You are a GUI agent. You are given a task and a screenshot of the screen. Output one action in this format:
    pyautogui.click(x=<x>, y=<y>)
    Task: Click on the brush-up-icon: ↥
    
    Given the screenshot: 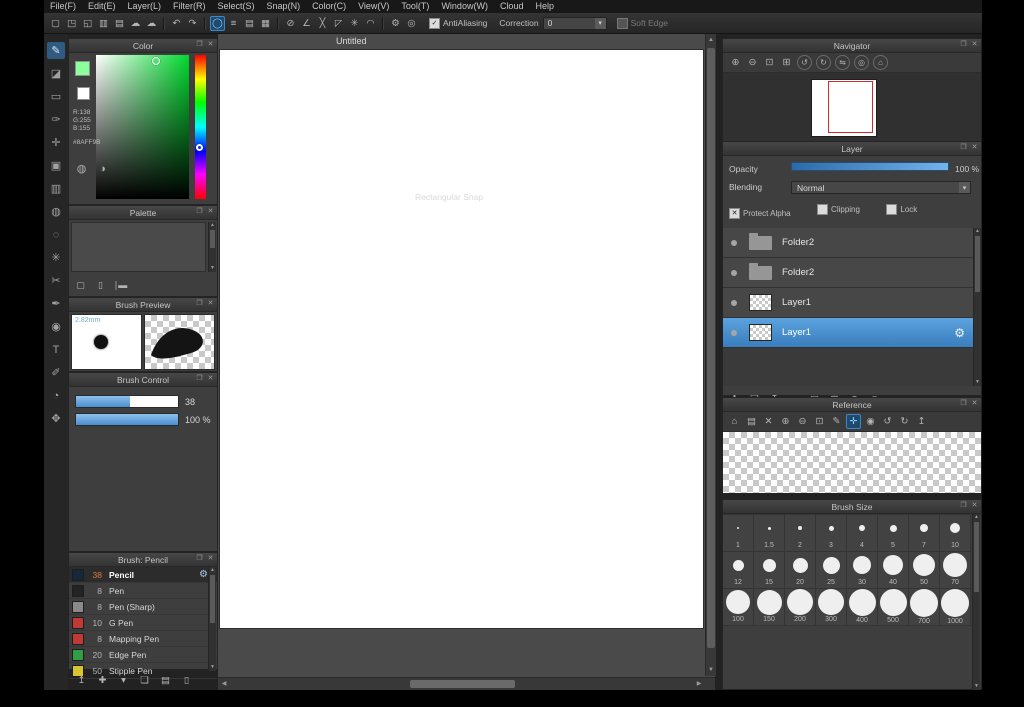 What is the action you would take?
    pyautogui.click(x=81, y=680)
    